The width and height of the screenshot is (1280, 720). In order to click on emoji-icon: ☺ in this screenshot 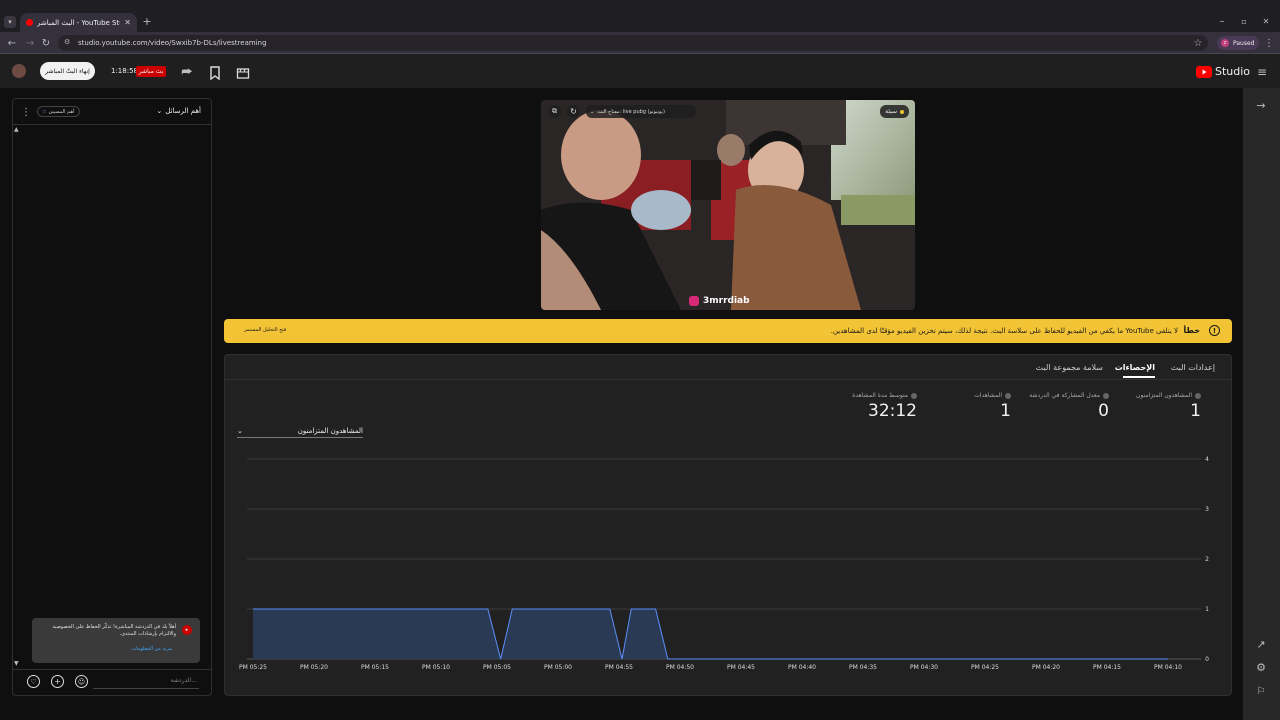, I will do `click(81, 681)`.